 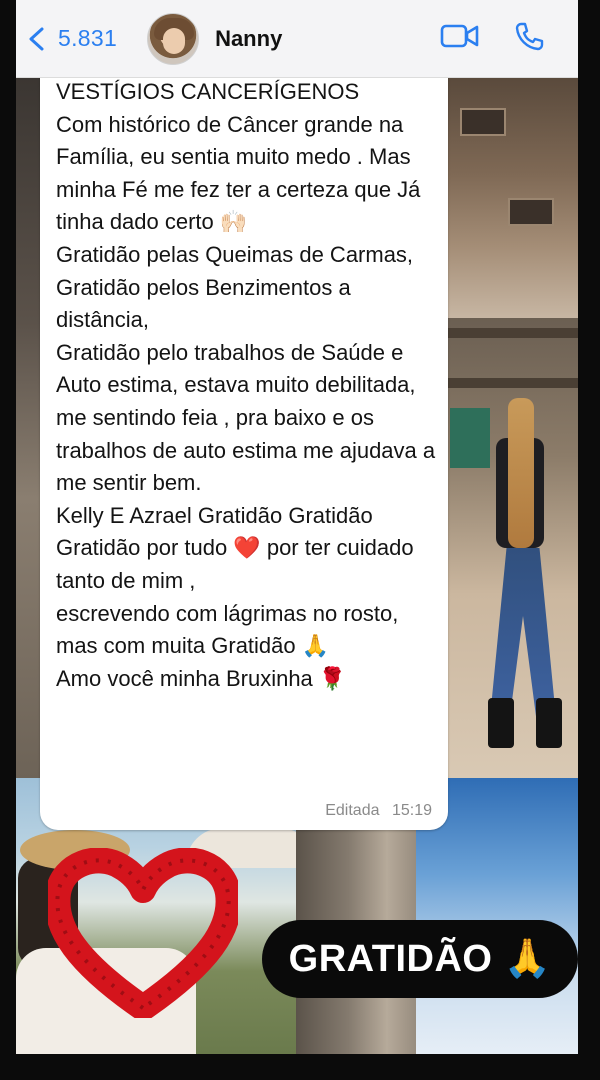 I want to click on contact-name: Nanny, so click(x=248, y=39).